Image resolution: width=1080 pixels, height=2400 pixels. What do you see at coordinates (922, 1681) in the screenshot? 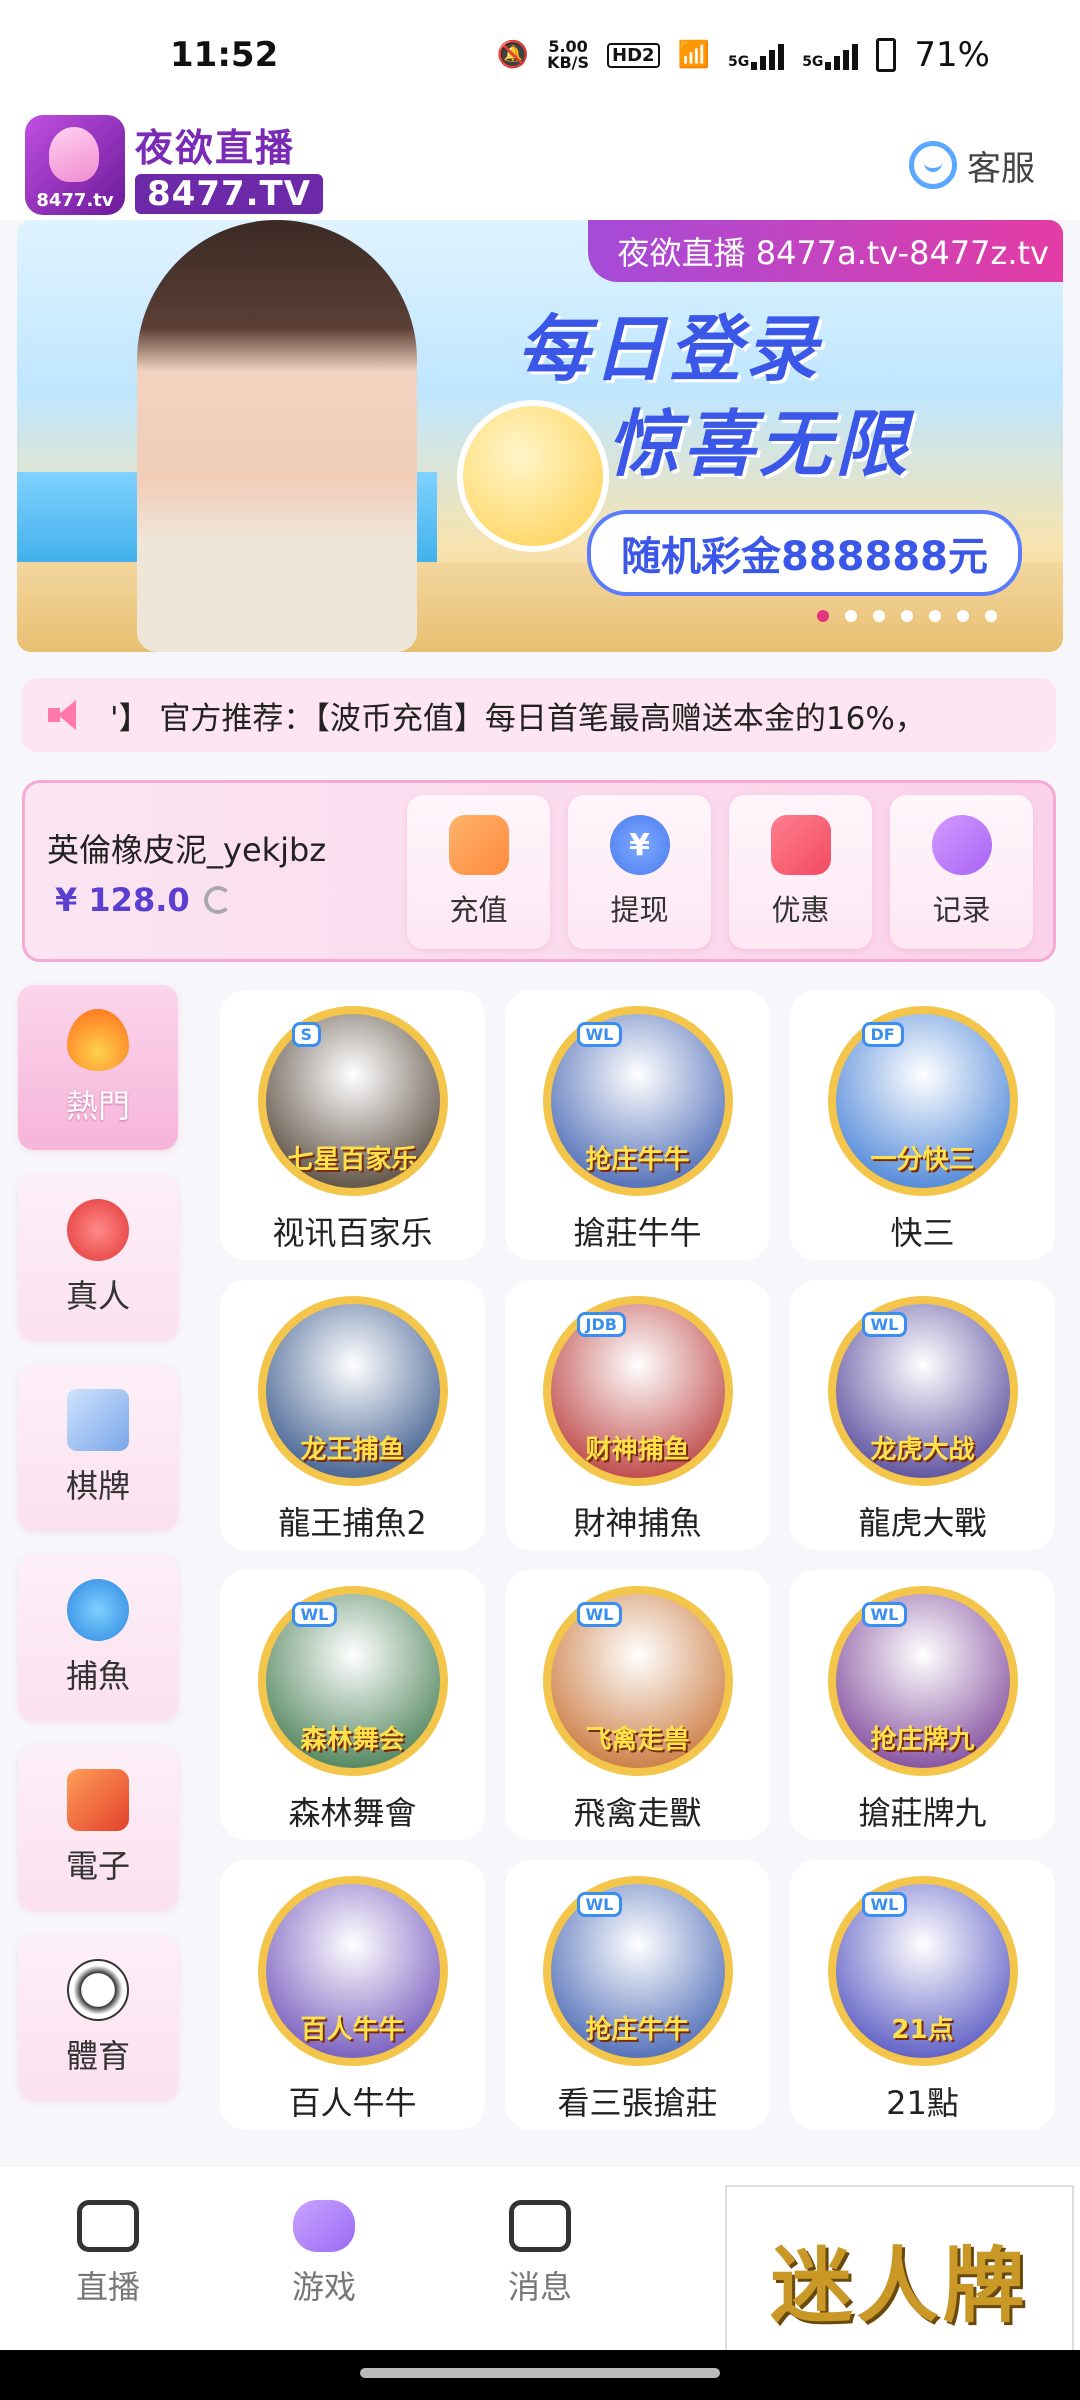
I see `game-thumbnail: 抢庄牌九` at bounding box center [922, 1681].